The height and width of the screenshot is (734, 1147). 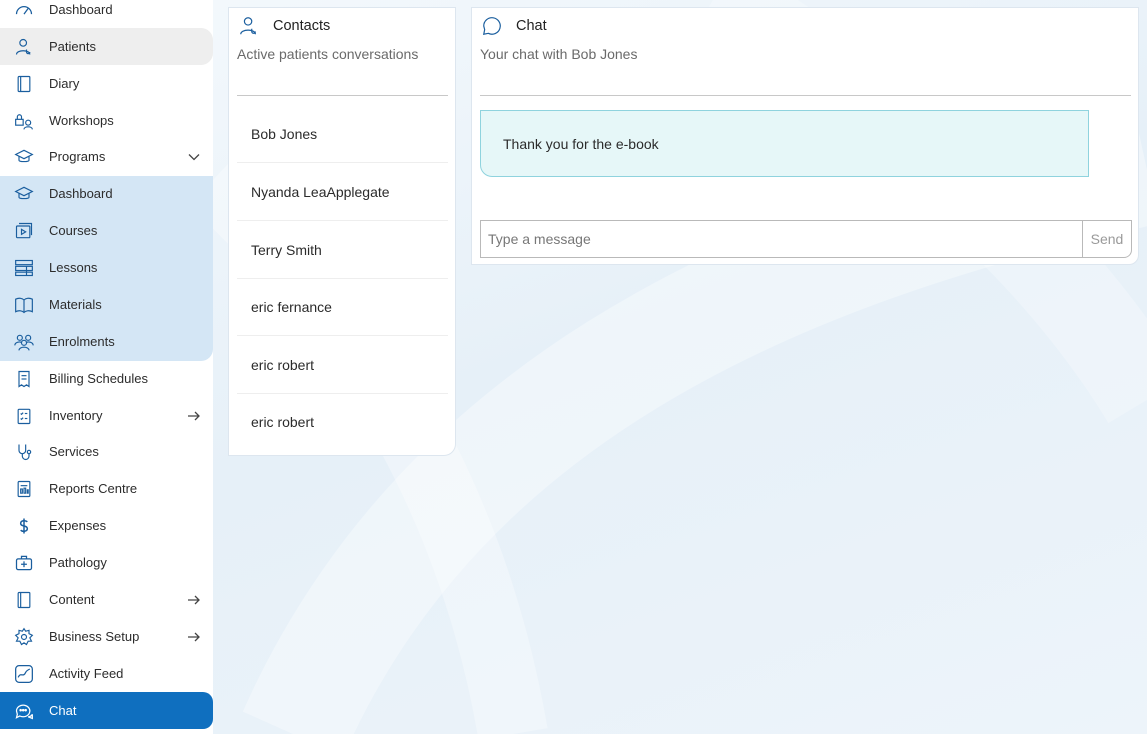 I want to click on sidebar-item-label: Programs, so click(x=77, y=156).